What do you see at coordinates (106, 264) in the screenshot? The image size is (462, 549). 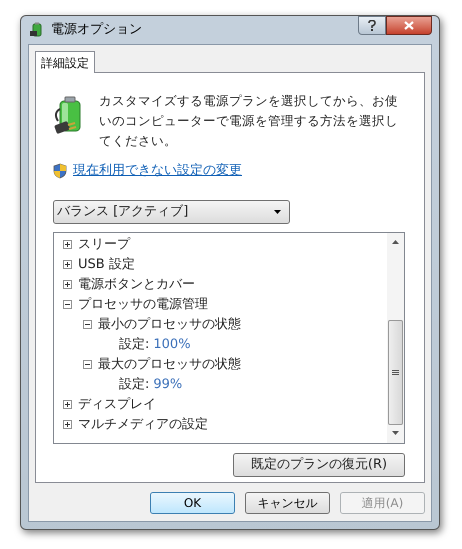 I see `tree-item: USB 設定` at bounding box center [106, 264].